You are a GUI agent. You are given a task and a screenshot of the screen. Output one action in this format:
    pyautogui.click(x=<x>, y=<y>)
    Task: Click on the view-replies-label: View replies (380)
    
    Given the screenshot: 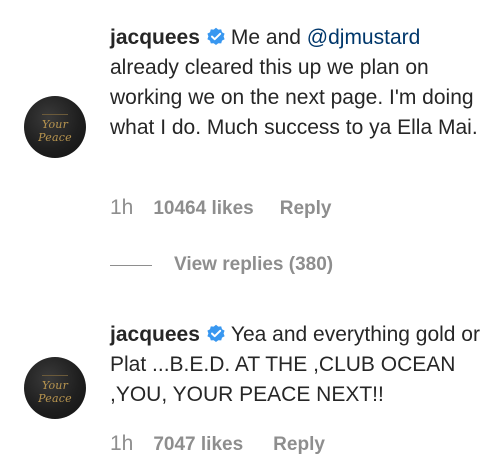 What is the action you would take?
    pyautogui.click(x=254, y=264)
    